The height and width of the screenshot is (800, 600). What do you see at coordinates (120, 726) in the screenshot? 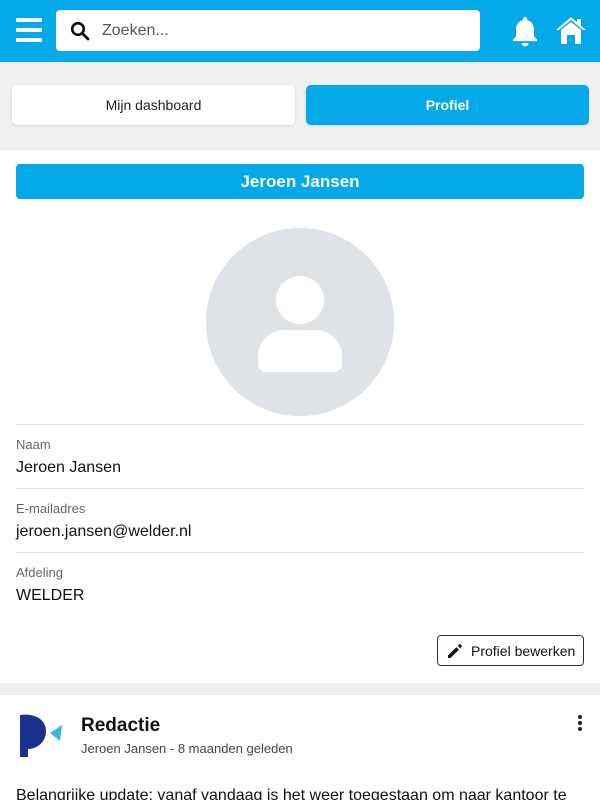
I see `post-author: Redactie` at bounding box center [120, 726].